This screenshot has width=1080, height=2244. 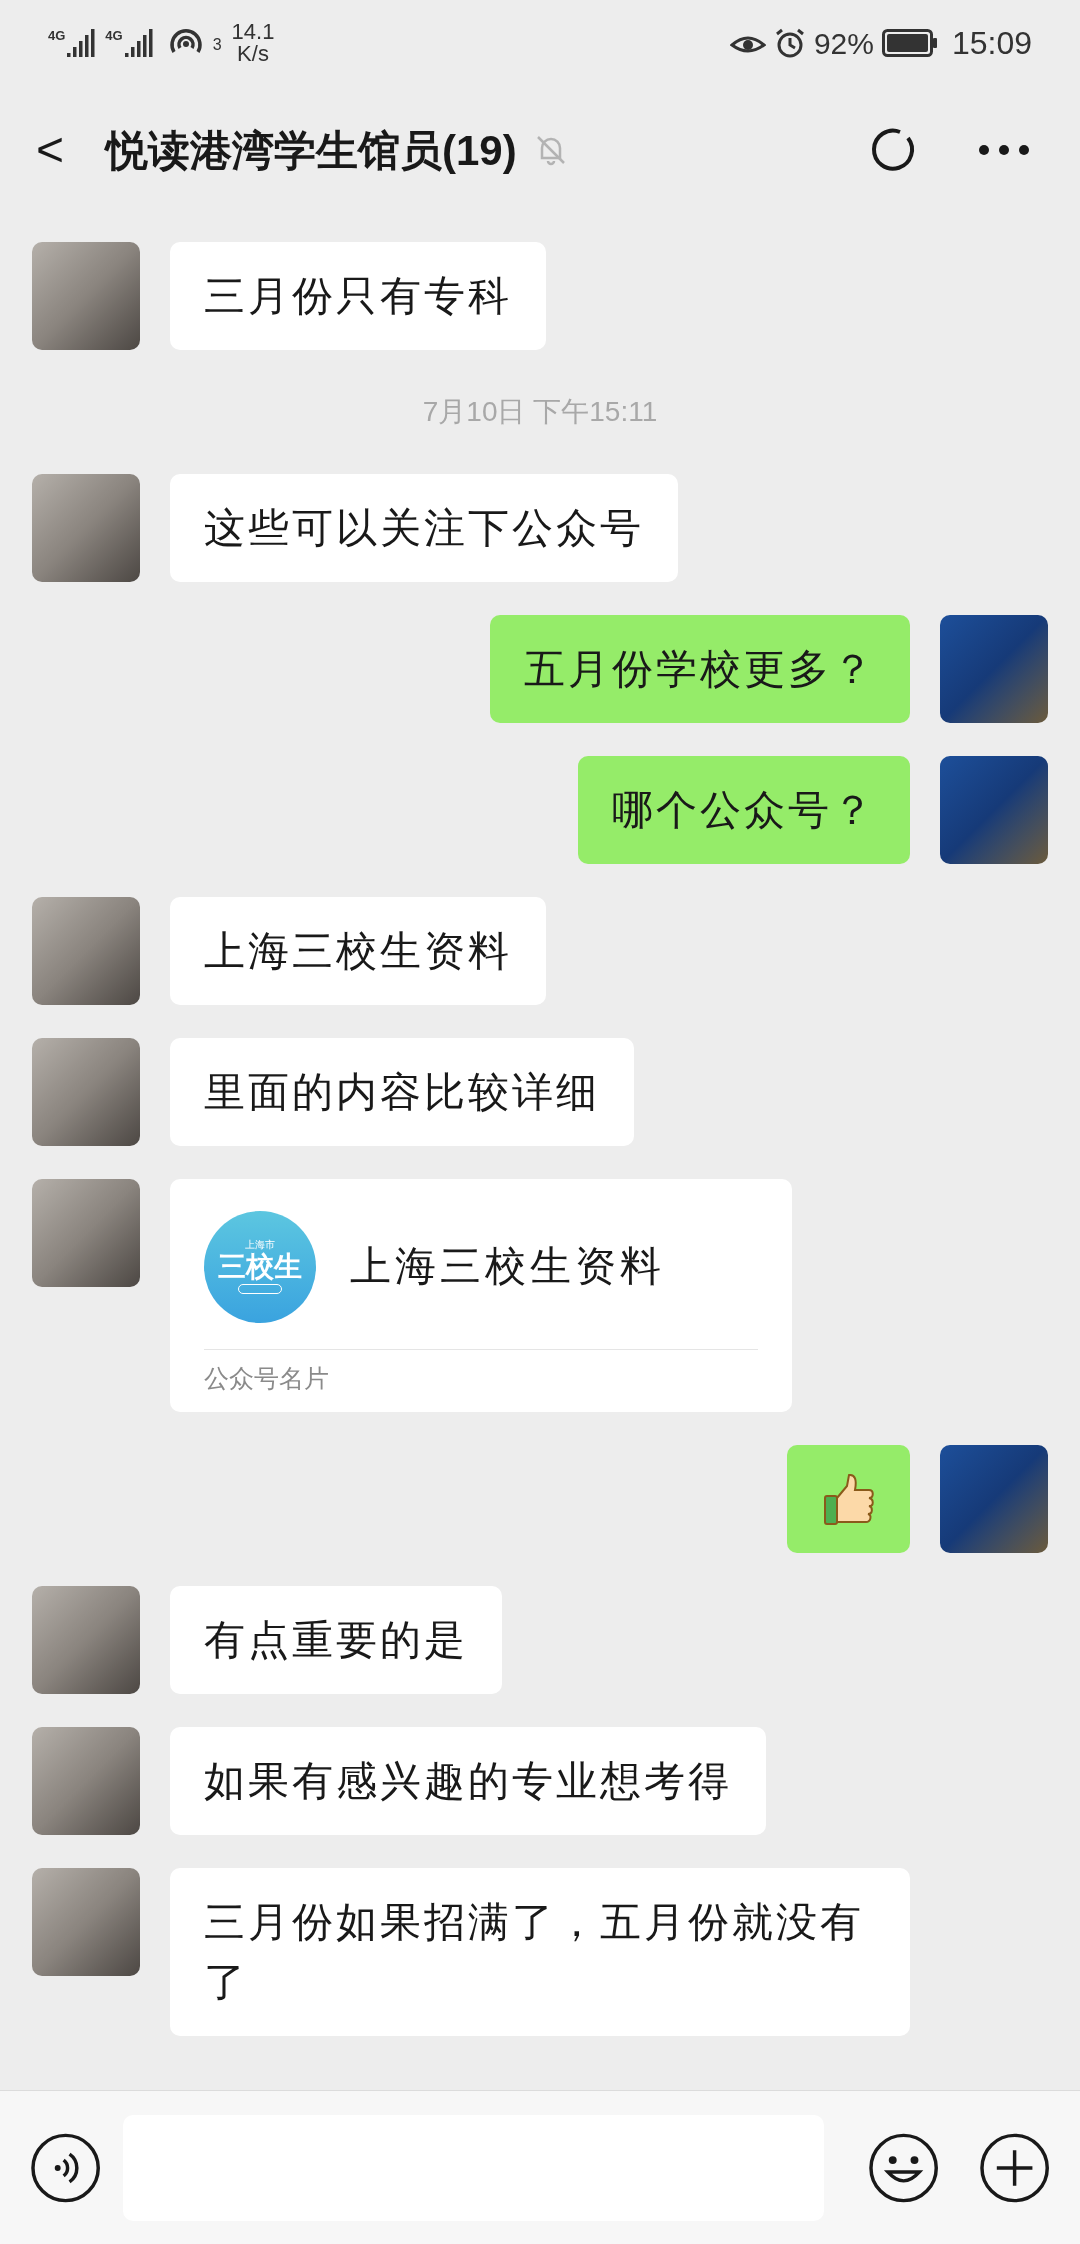 What do you see at coordinates (253, 54) in the screenshot?
I see `speed-unit: K/s` at bounding box center [253, 54].